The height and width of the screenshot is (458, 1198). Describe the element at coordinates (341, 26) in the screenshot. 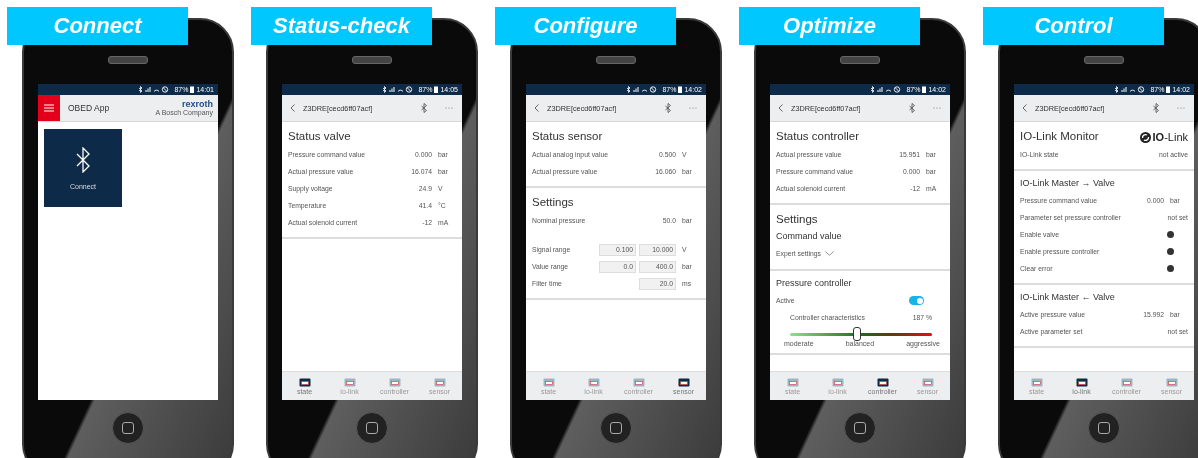

I see `step-banner: Status-check` at that location.